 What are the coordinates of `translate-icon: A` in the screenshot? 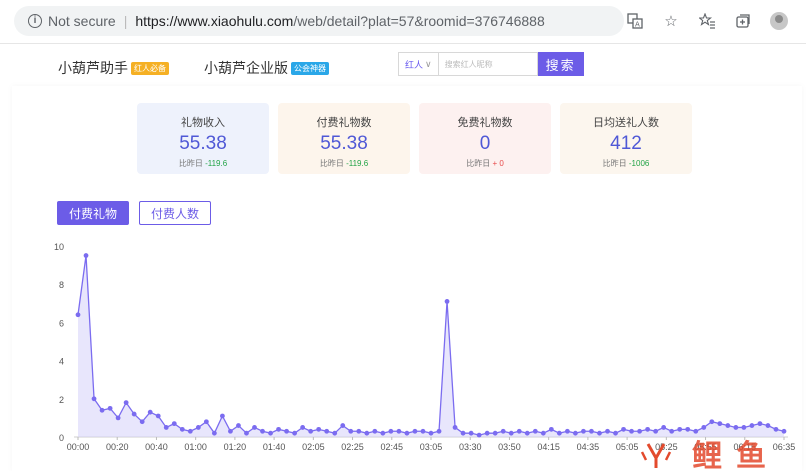 It's located at (635, 21).